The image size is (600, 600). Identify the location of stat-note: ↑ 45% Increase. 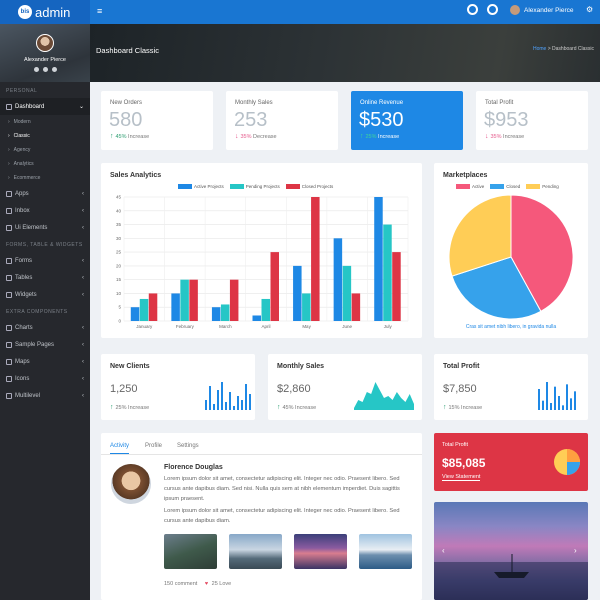
(129, 136).